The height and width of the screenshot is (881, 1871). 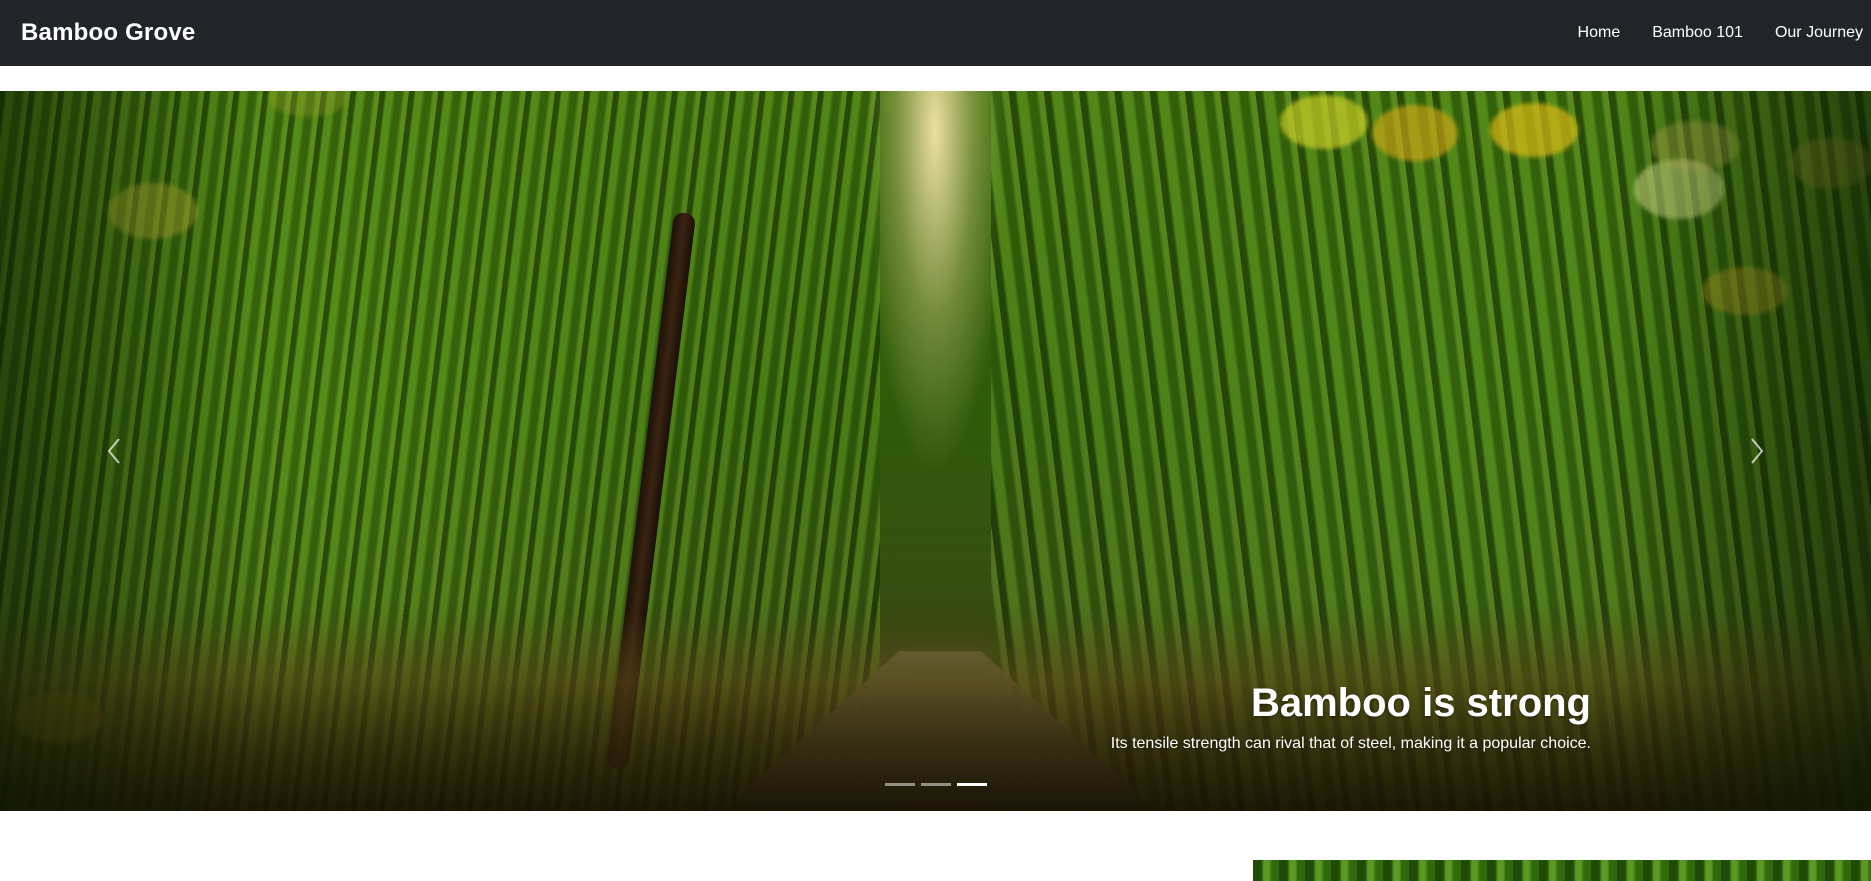 I want to click on carousel-prev-button, so click(x=115, y=451).